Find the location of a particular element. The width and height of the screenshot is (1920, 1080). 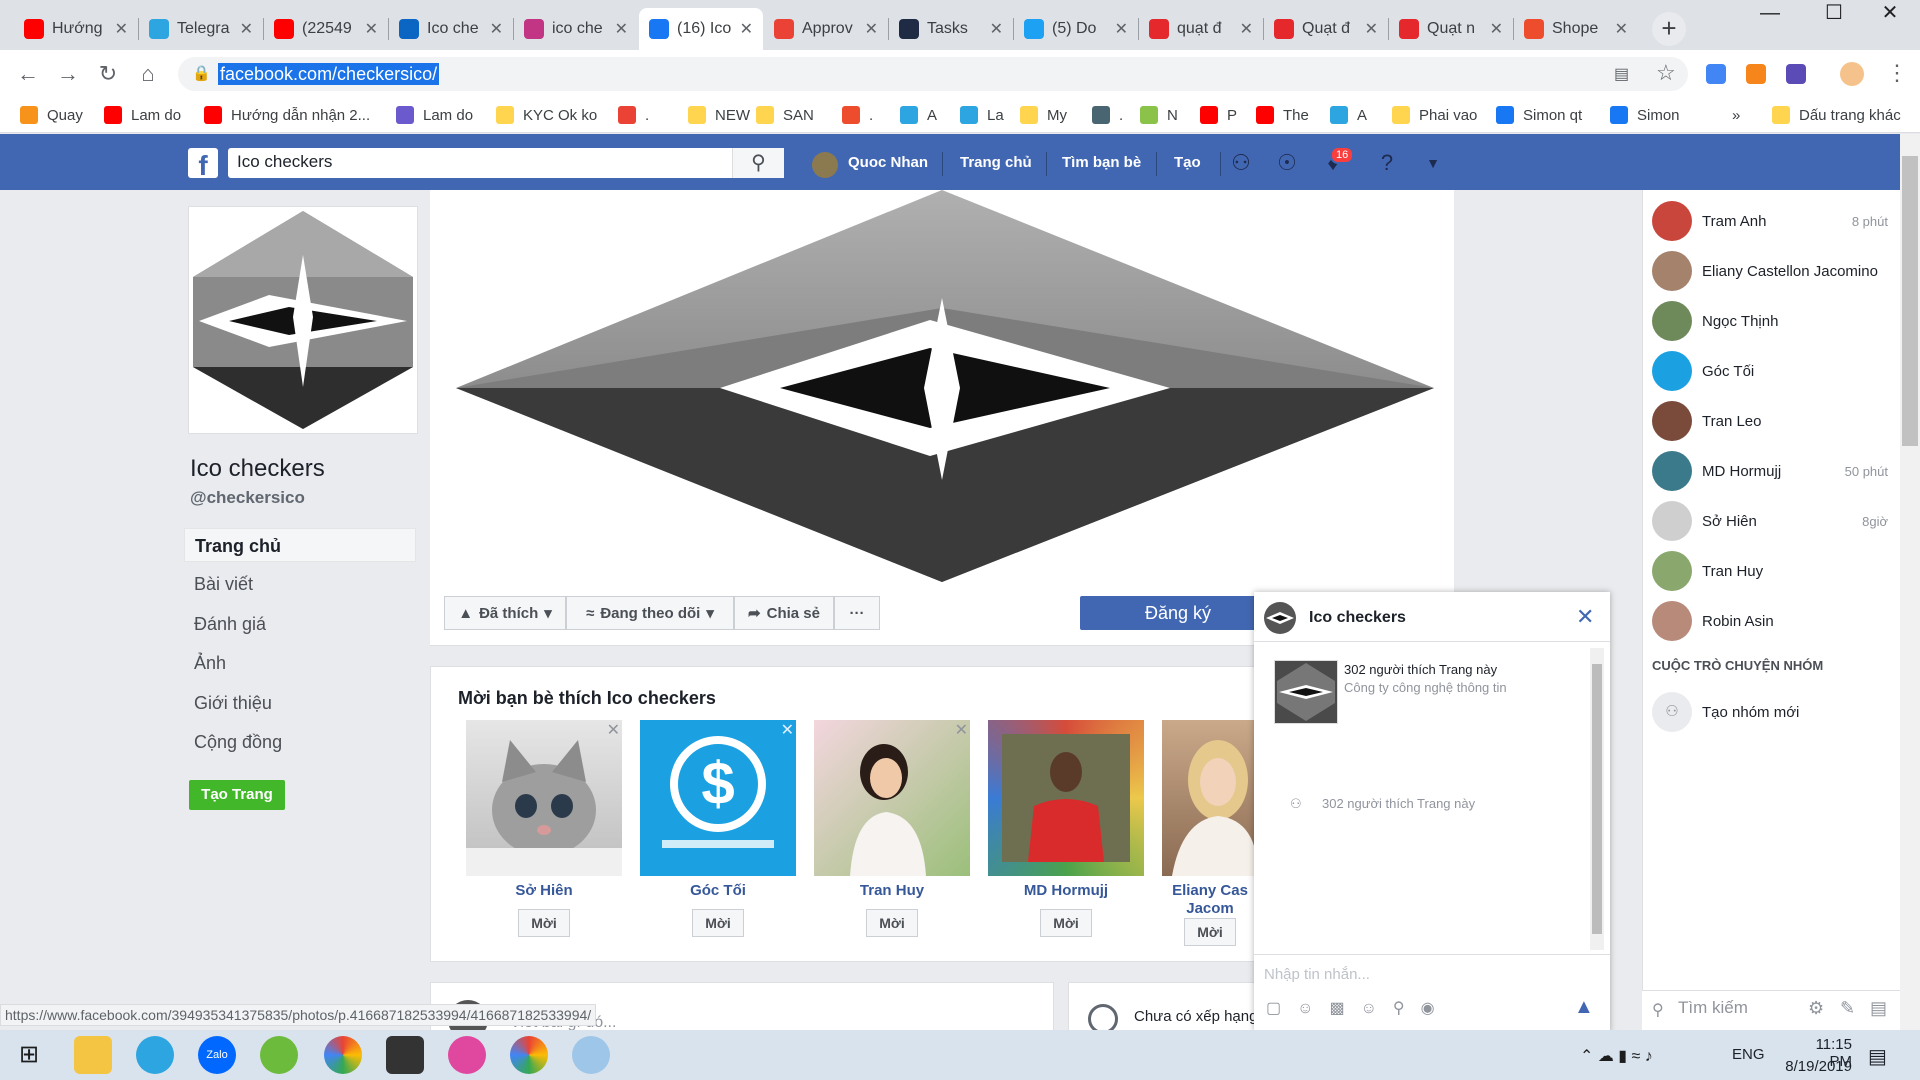

register-button: Đăng ký is located at coordinates (1178, 613).